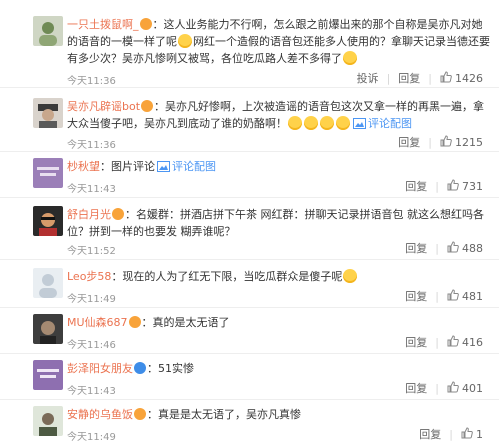 This screenshot has width=499, height=448. I want to click on commenter-name: Leo步58, so click(89, 276).